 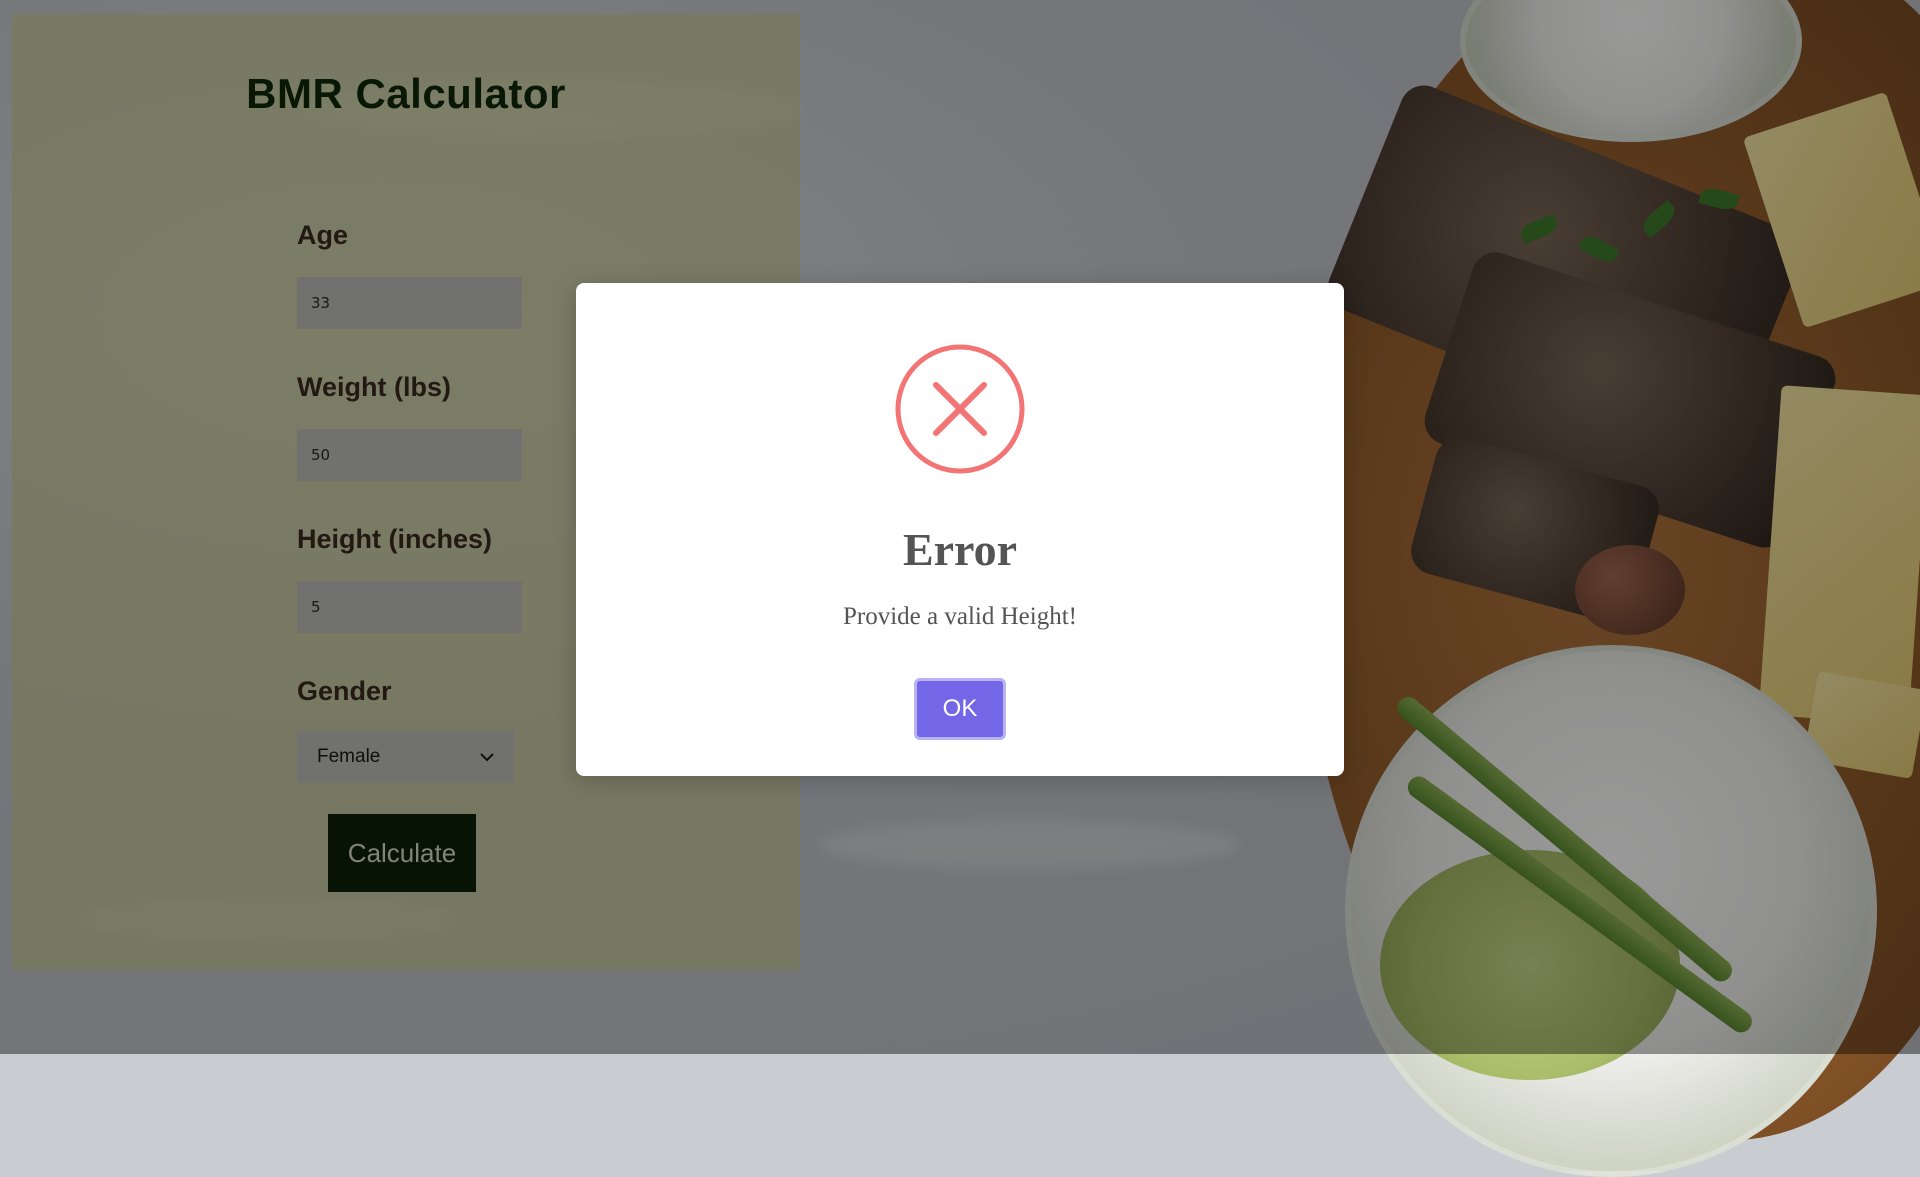 I want to click on dialog-message: Provide a valid Height!, so click(x=960, y=616).